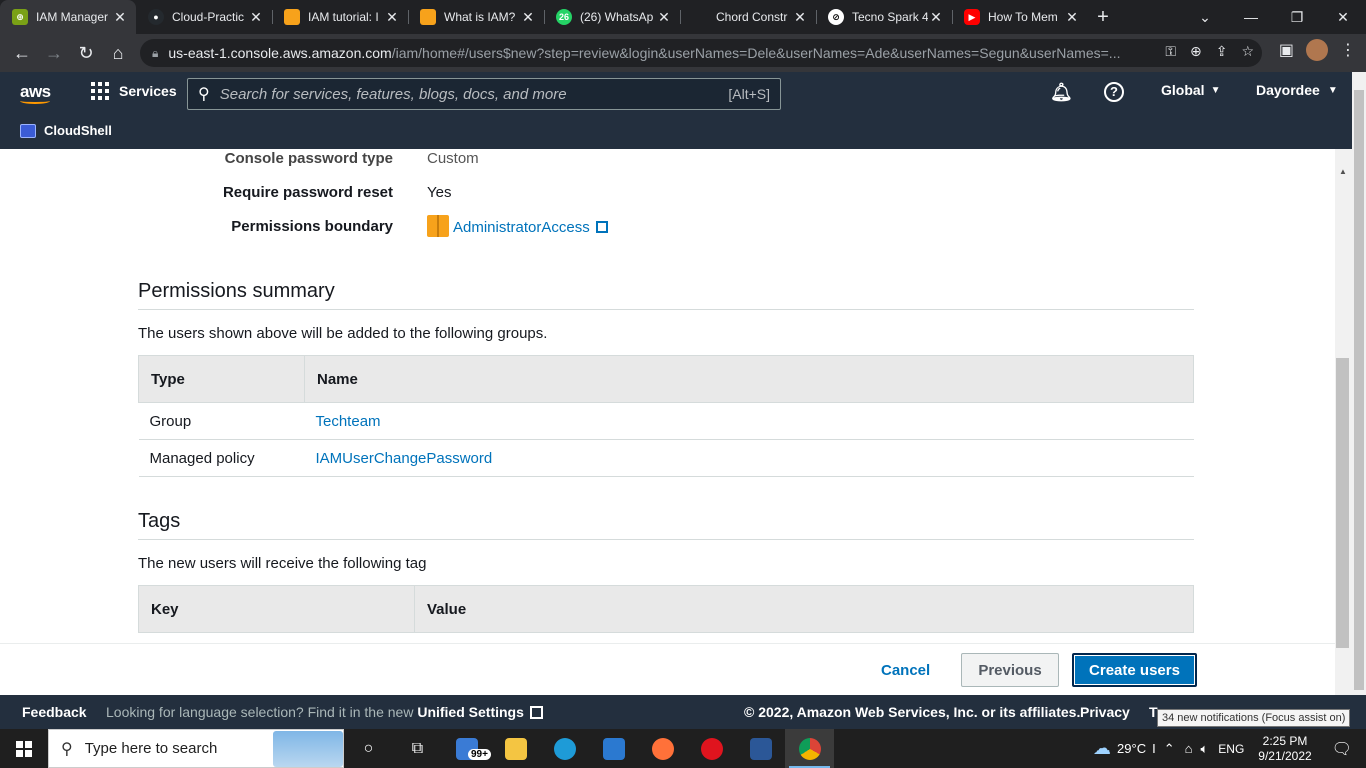 The width and height of the screenshot is (1366, 768). I want to click on home-icon: ⌂, so click(118, 53).